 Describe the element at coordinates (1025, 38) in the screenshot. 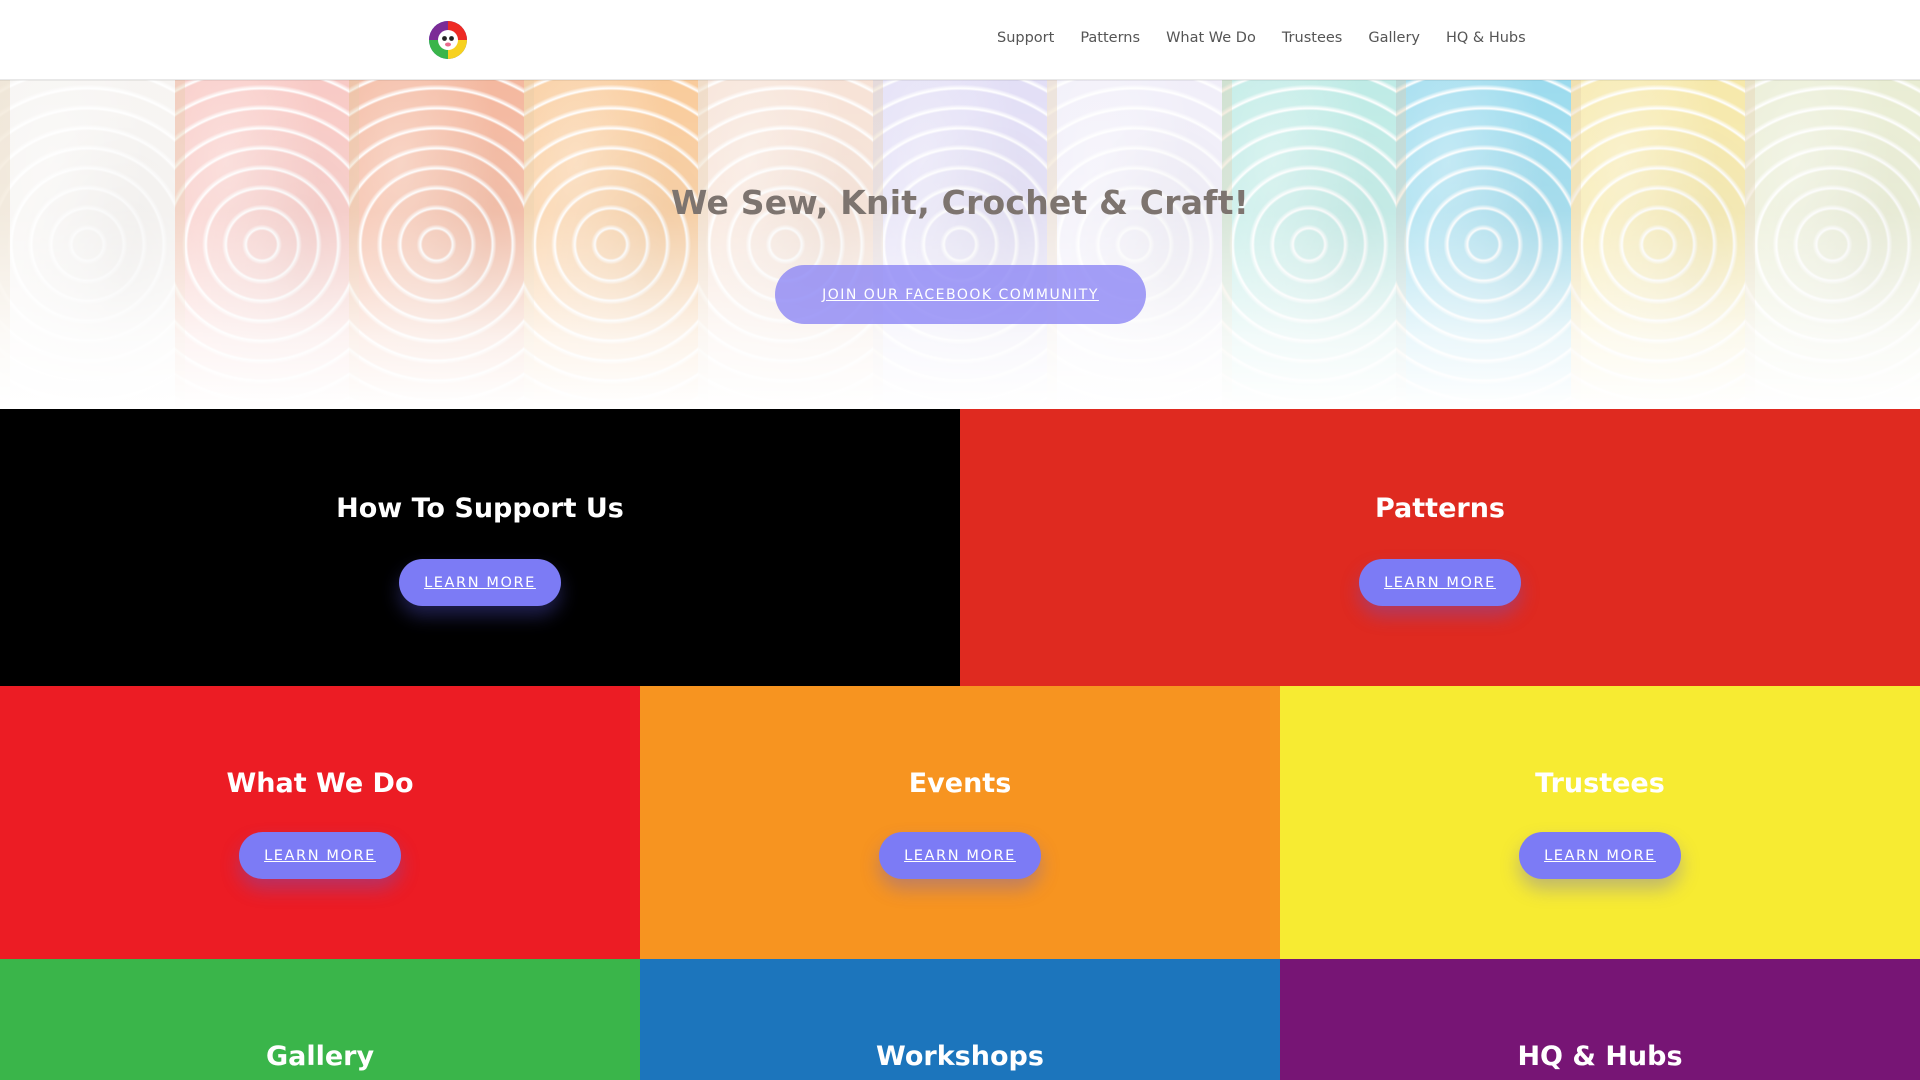

I see `nav-support: Support` at that location.